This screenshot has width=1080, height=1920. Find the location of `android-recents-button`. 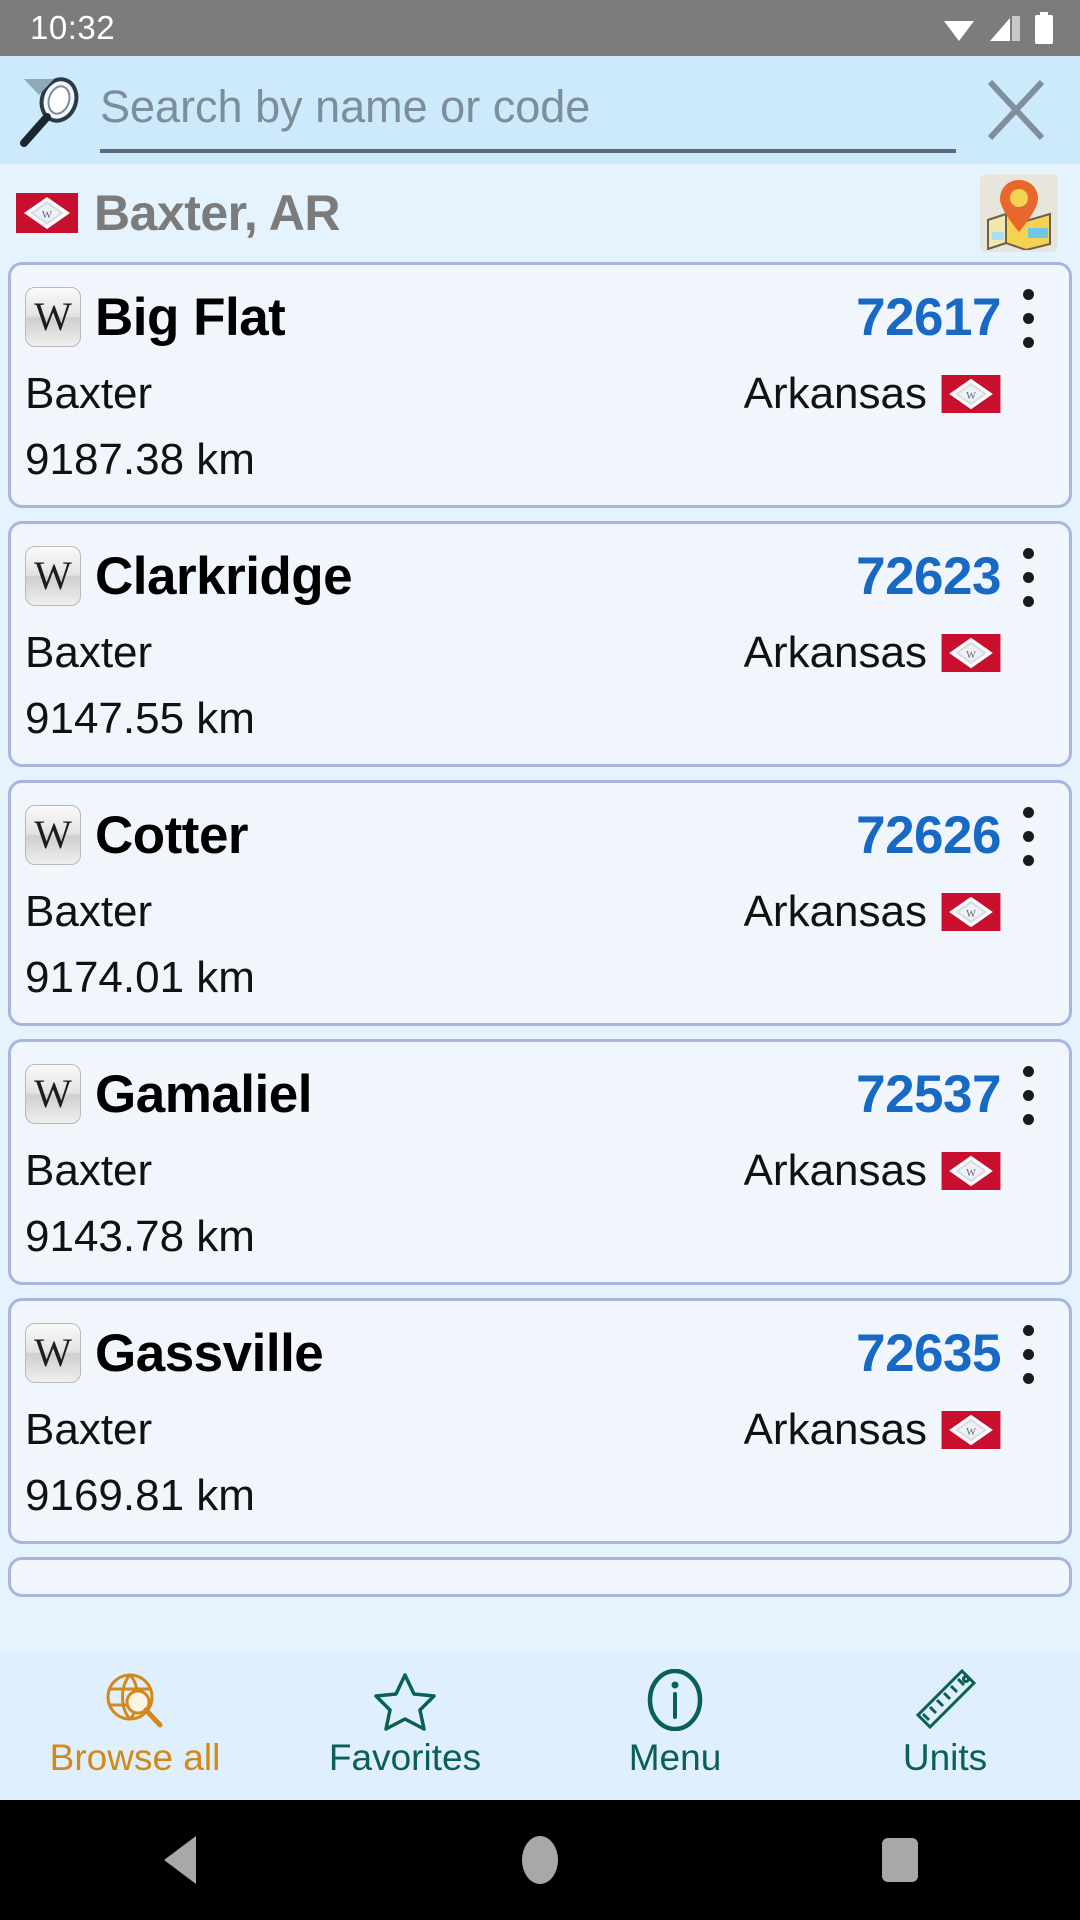

android-recents-button is located at coordinates (900, 1860).